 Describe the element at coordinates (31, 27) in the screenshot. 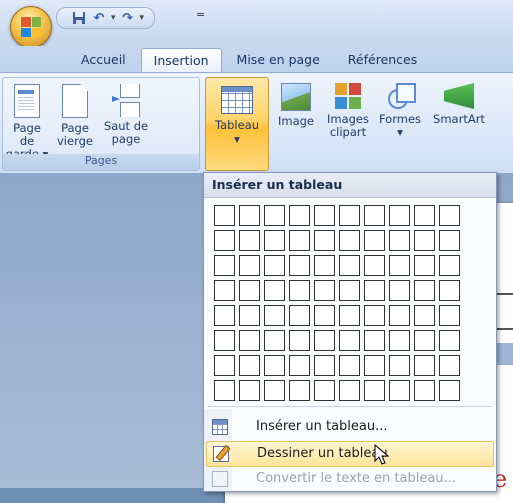

I see `office-button` at that location.